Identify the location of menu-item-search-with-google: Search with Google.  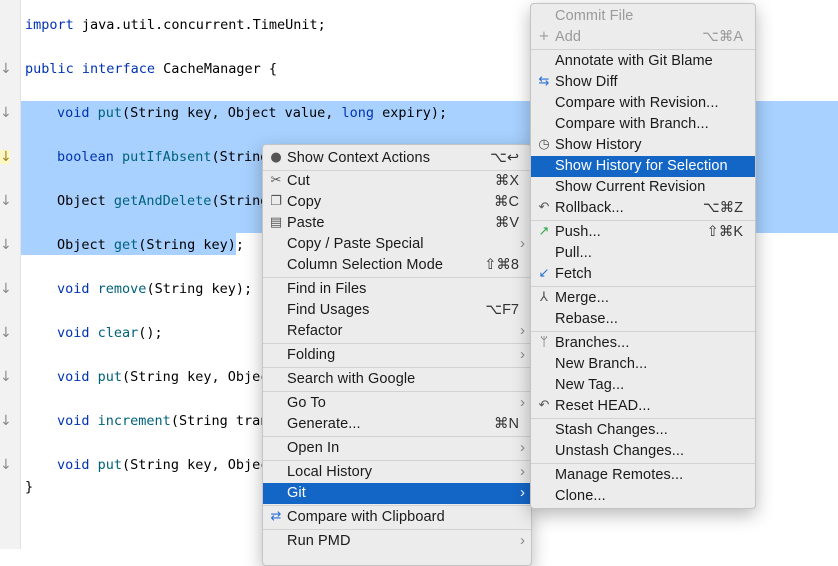
(397, 379).